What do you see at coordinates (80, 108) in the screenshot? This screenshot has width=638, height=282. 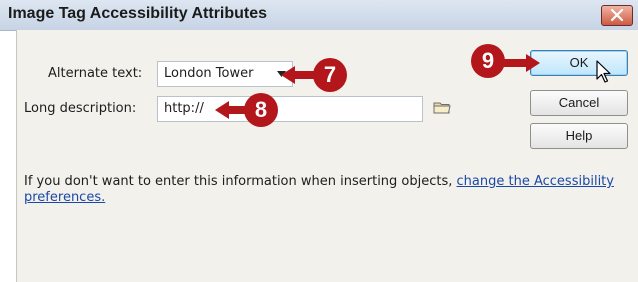 I see `long-description-label: Long description:` at bounding box center [80, 108].